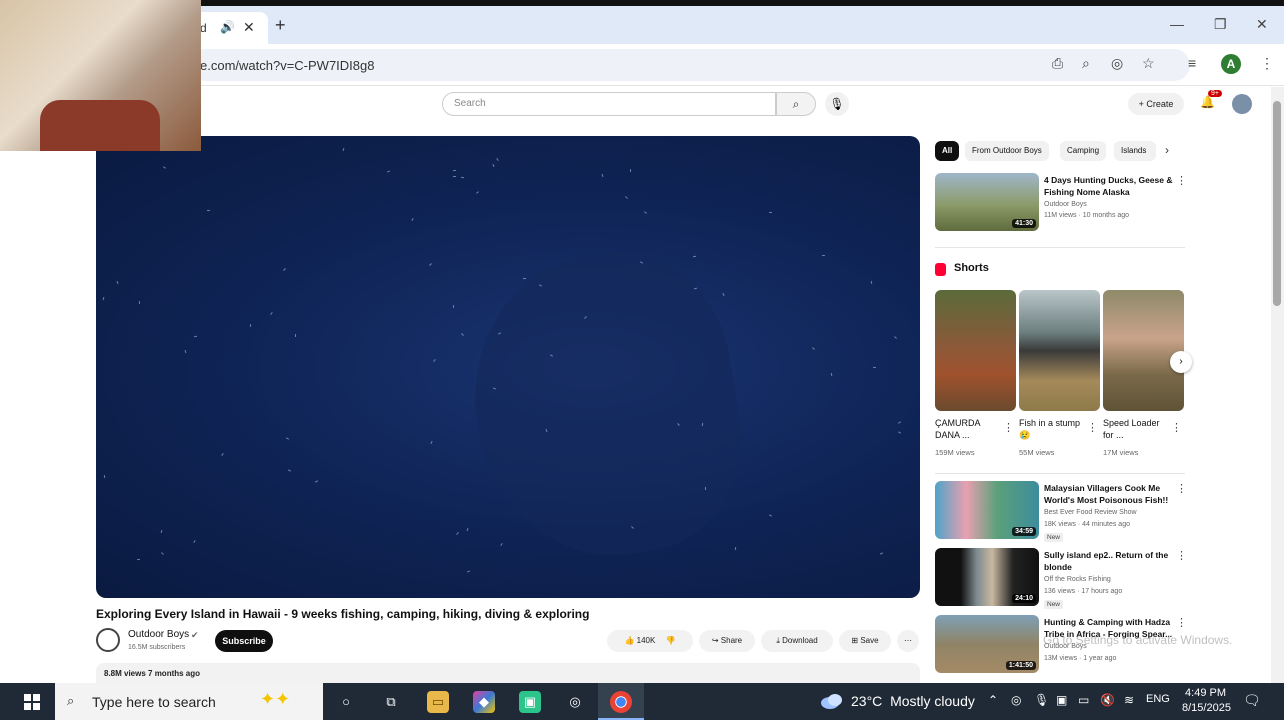 This screenshot has width=1284, height=720. Describe the element at coordinates (908, 641) in the screenshot. I see `more-actions-icon: ⋯` at that location.